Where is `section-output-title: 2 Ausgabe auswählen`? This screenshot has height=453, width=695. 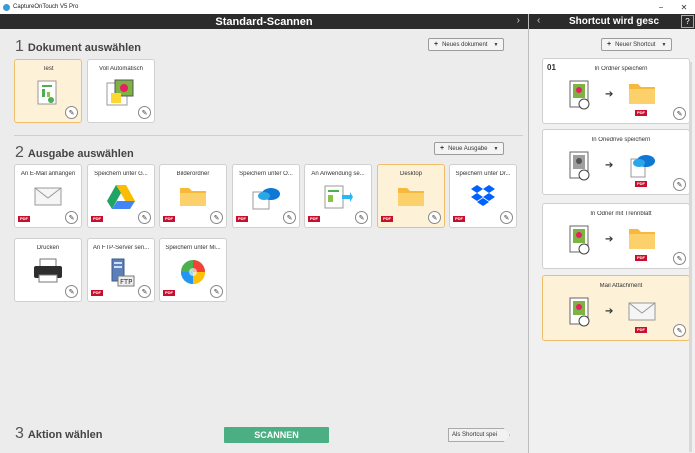
section-output-title: 2 Ausgabe auswählen is located at coordinates (74, 153).